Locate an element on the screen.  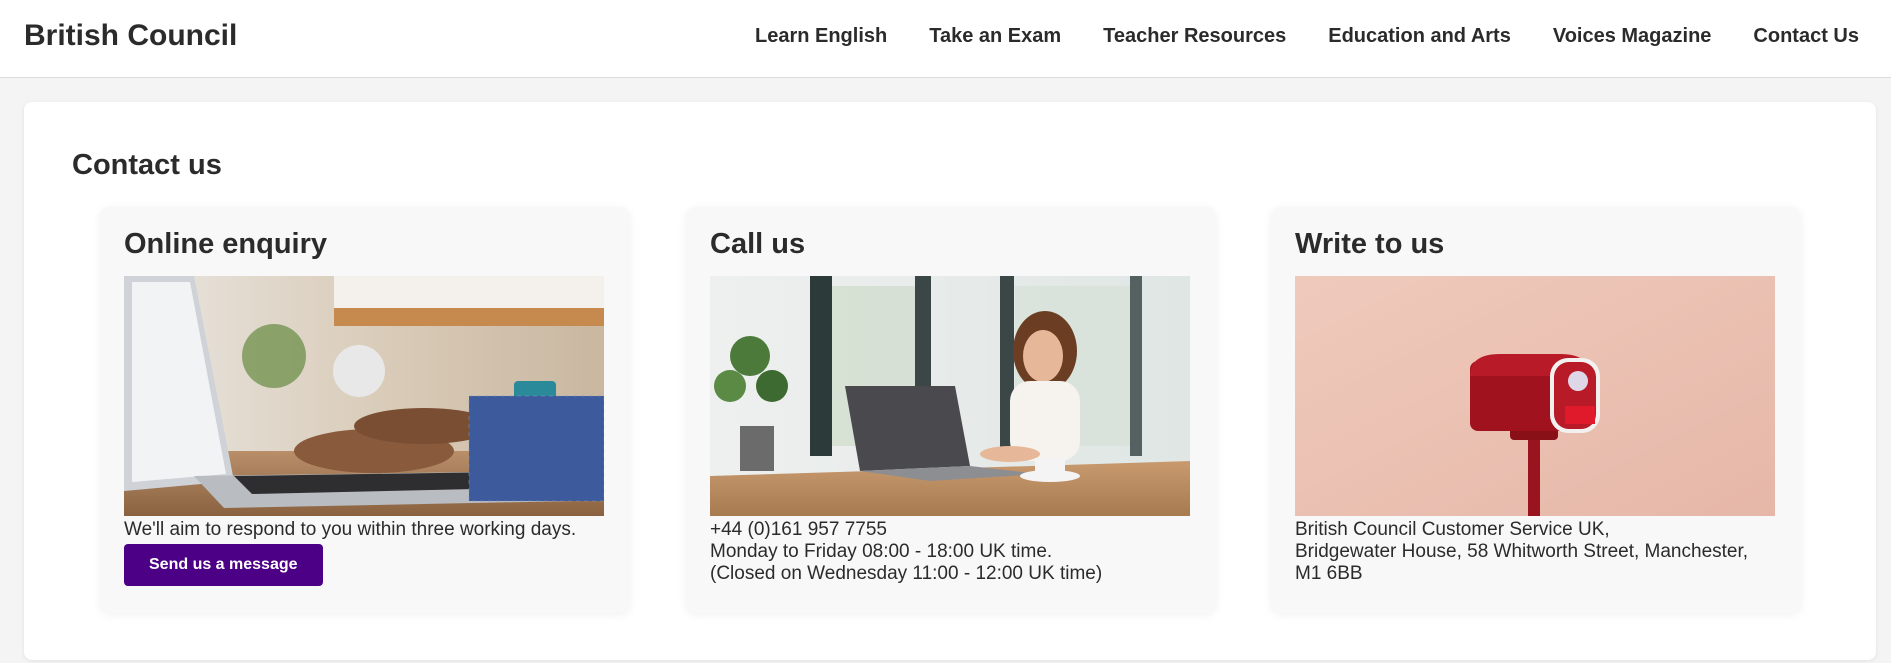
nav-take-an-exam: Take an Exam is located at coordinates (995, 36).